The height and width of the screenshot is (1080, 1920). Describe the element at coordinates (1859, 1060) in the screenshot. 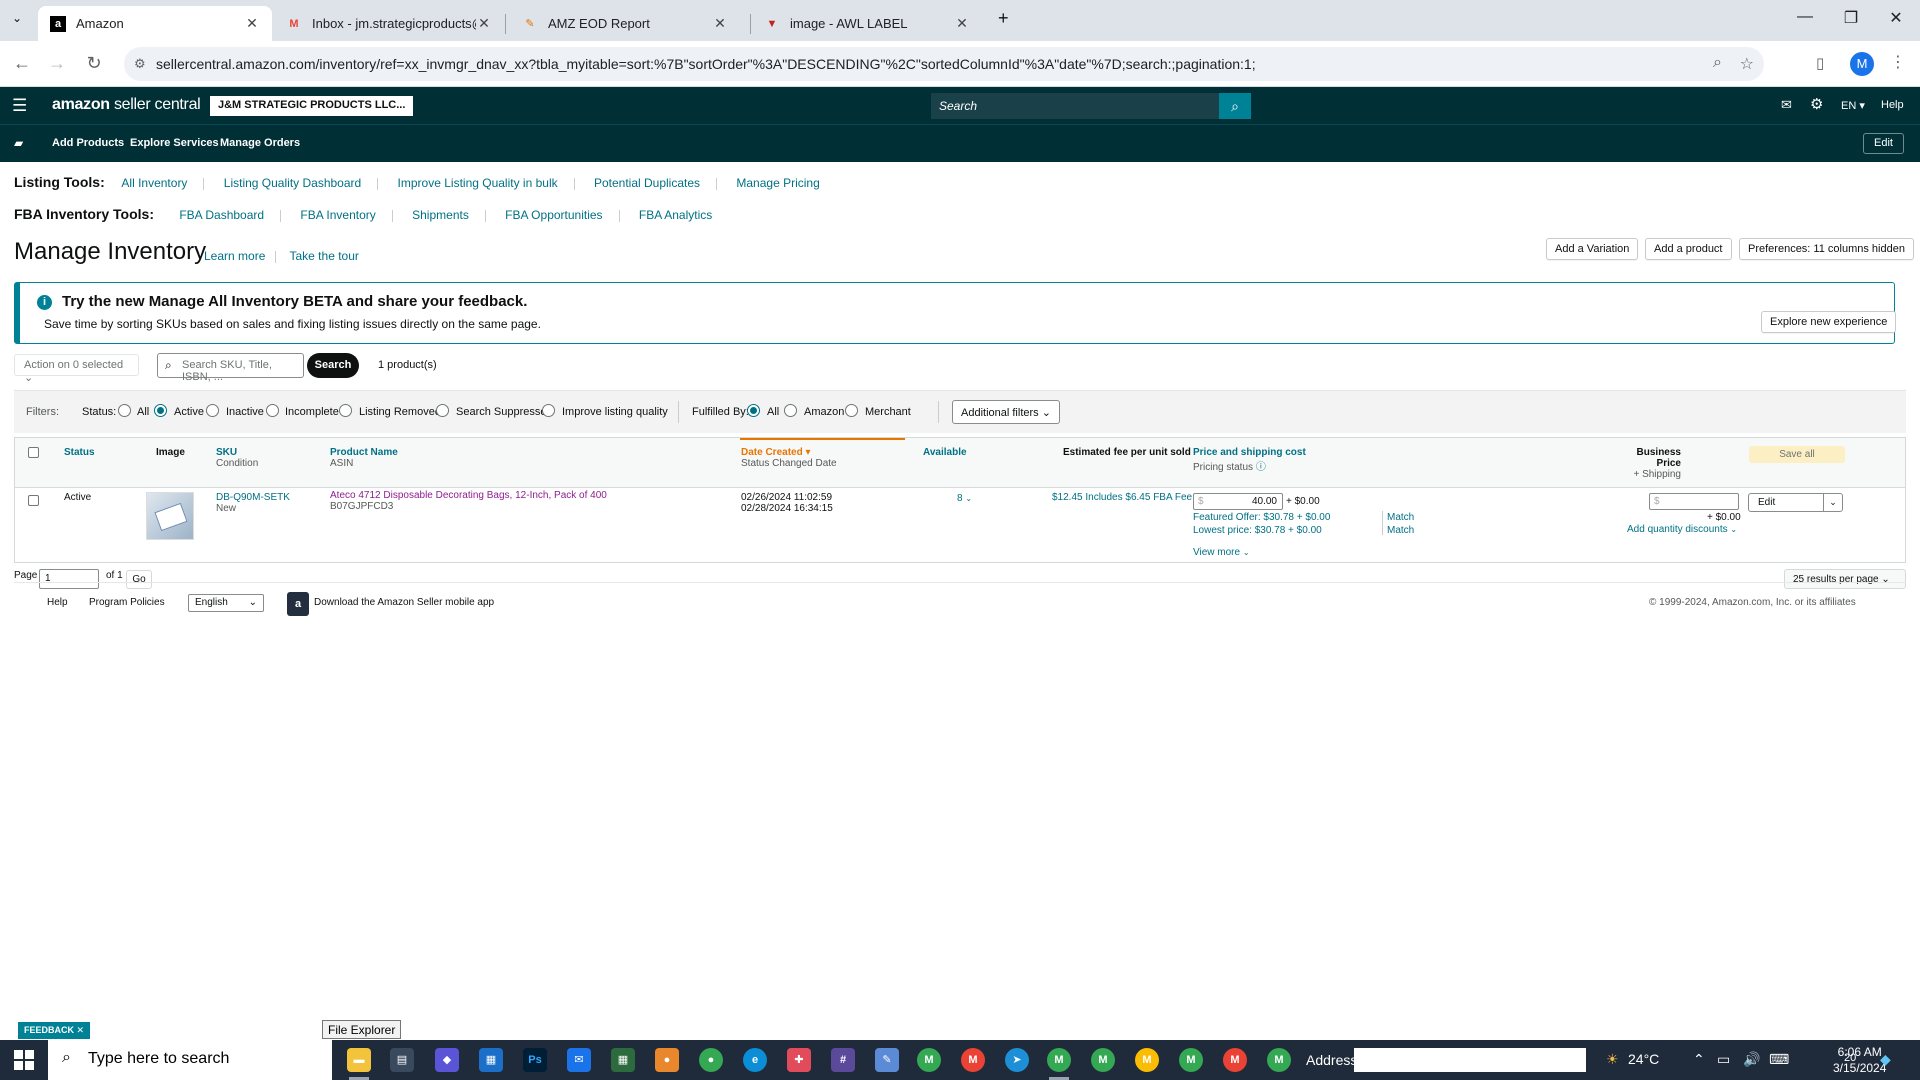

I see `taskbar-clock: 6:06 AM 3/15/2024` at that location.